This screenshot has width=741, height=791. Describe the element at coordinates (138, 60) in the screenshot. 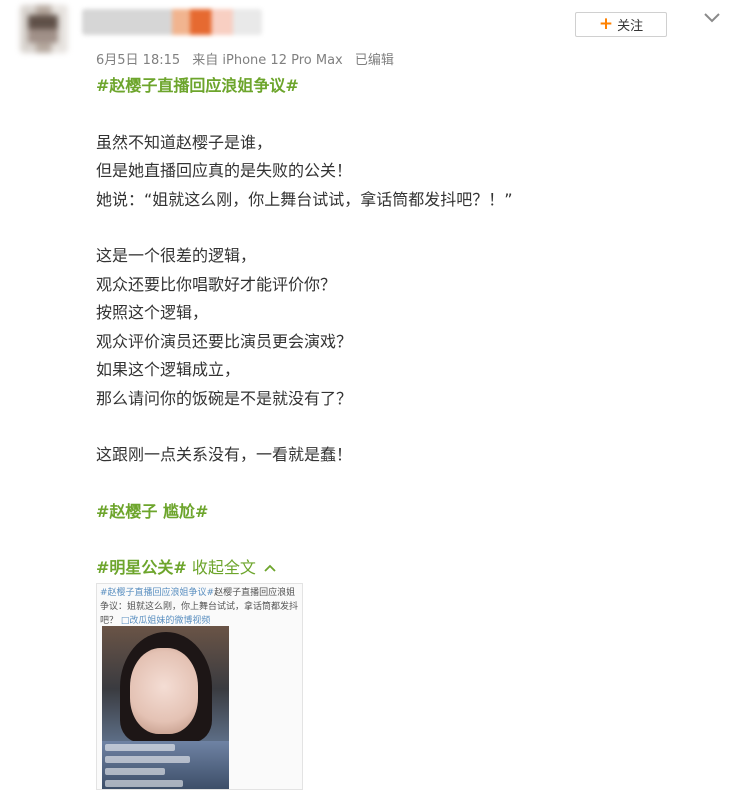

I see `post-date: 6月5日 18:15` at that location.